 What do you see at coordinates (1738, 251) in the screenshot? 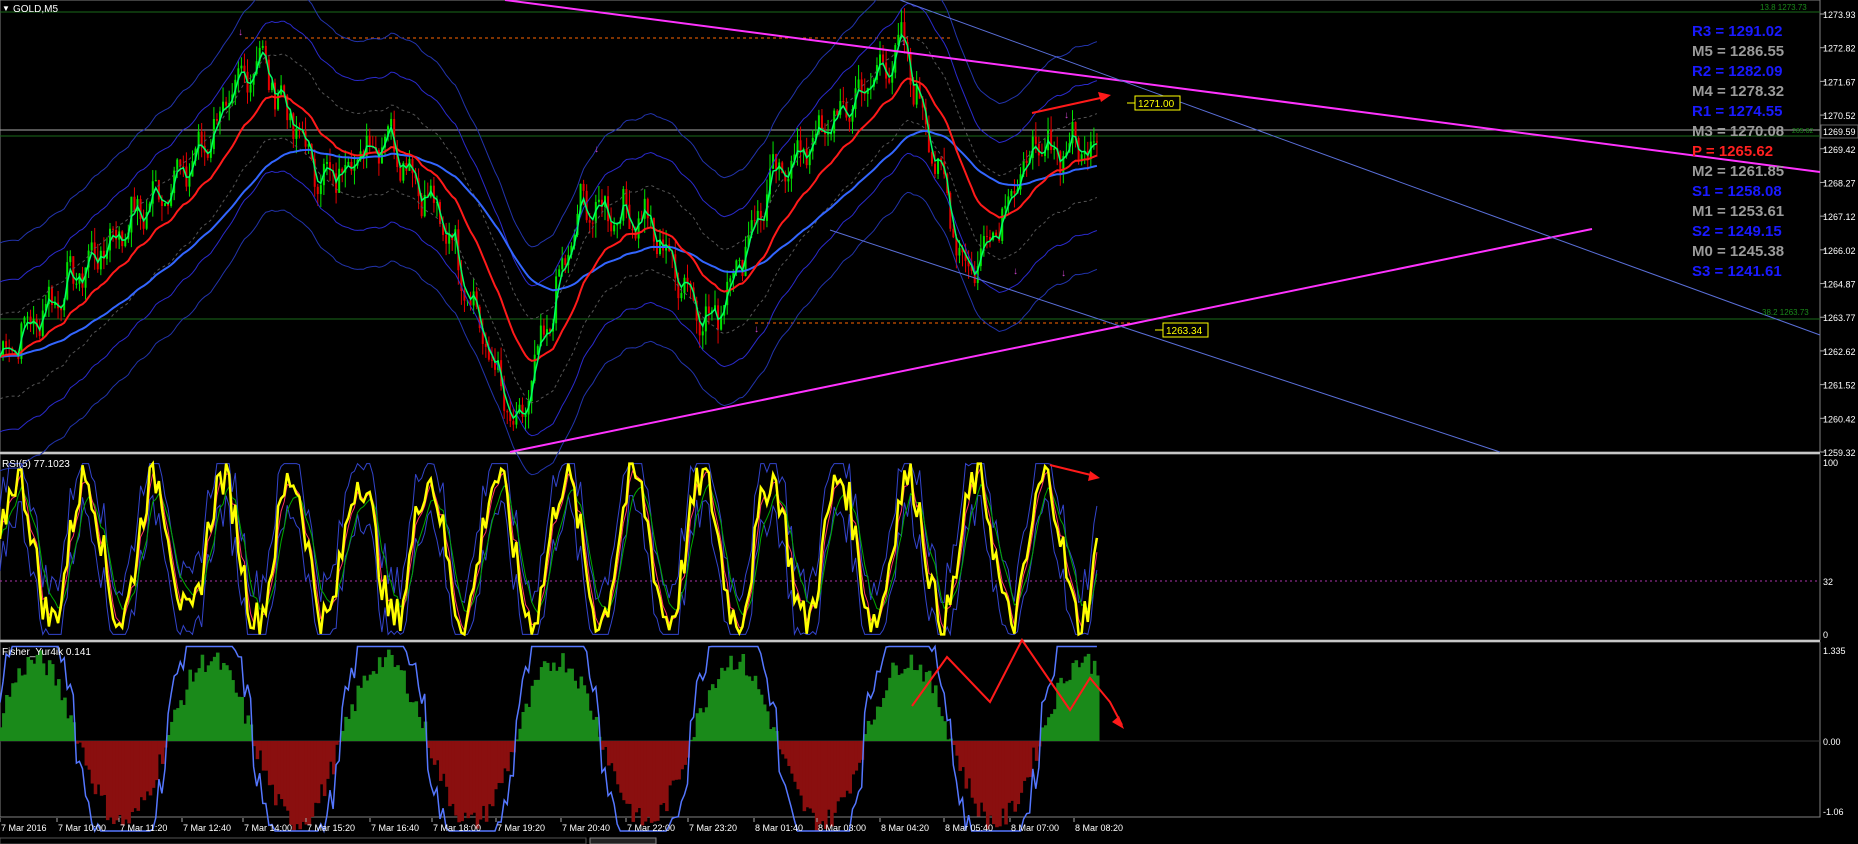
I see `pivot-label: M0 = 1245.38` at bounding box center [1738, 251].